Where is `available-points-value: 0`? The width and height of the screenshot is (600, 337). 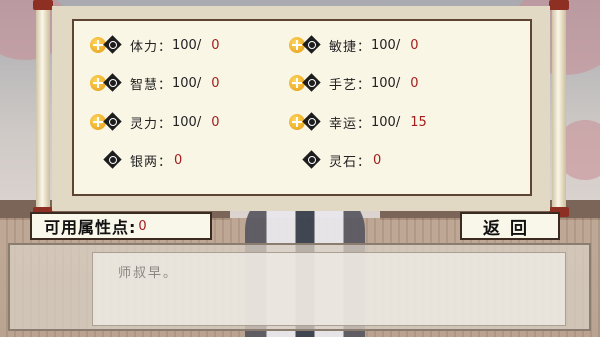 available-points-value: 0 is located at coordinates (142, 226).